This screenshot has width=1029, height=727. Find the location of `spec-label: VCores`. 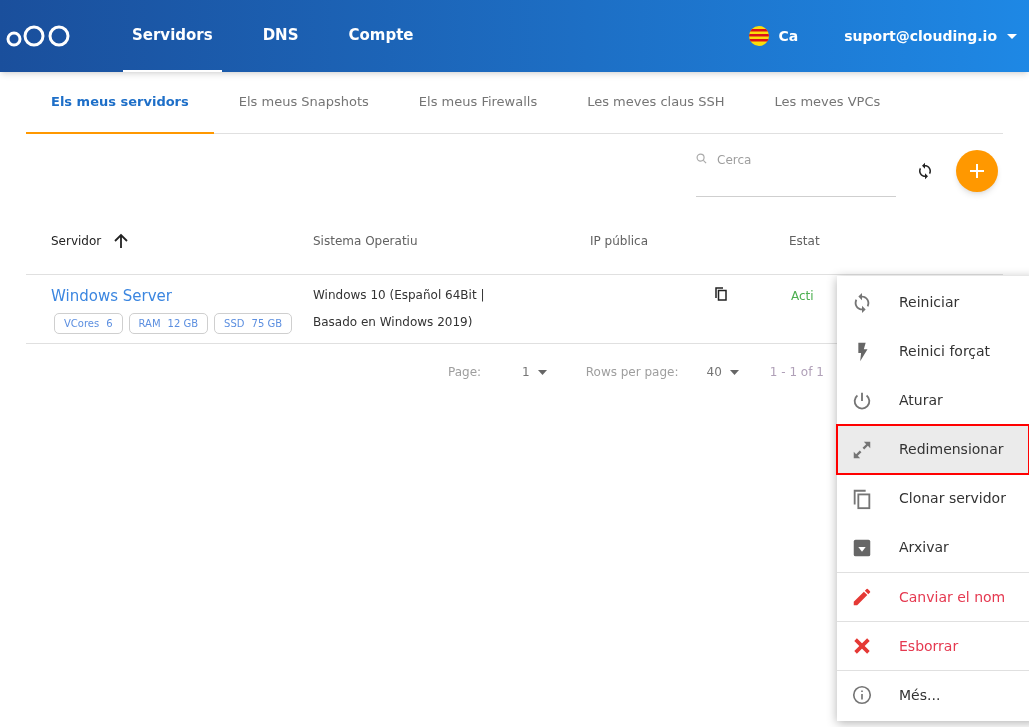

spec-label: VCores is located at coordinates (82, 323).